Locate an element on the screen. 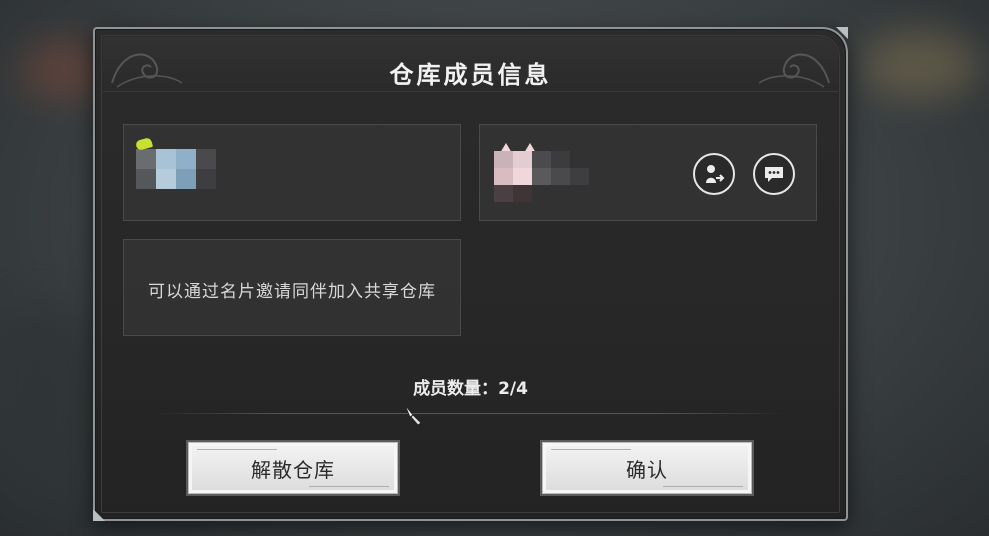 The image size is (989, 536). invite-hint: 可以通过名片邀请同伴加入共享仓库 is located at coordinates (292, 292).